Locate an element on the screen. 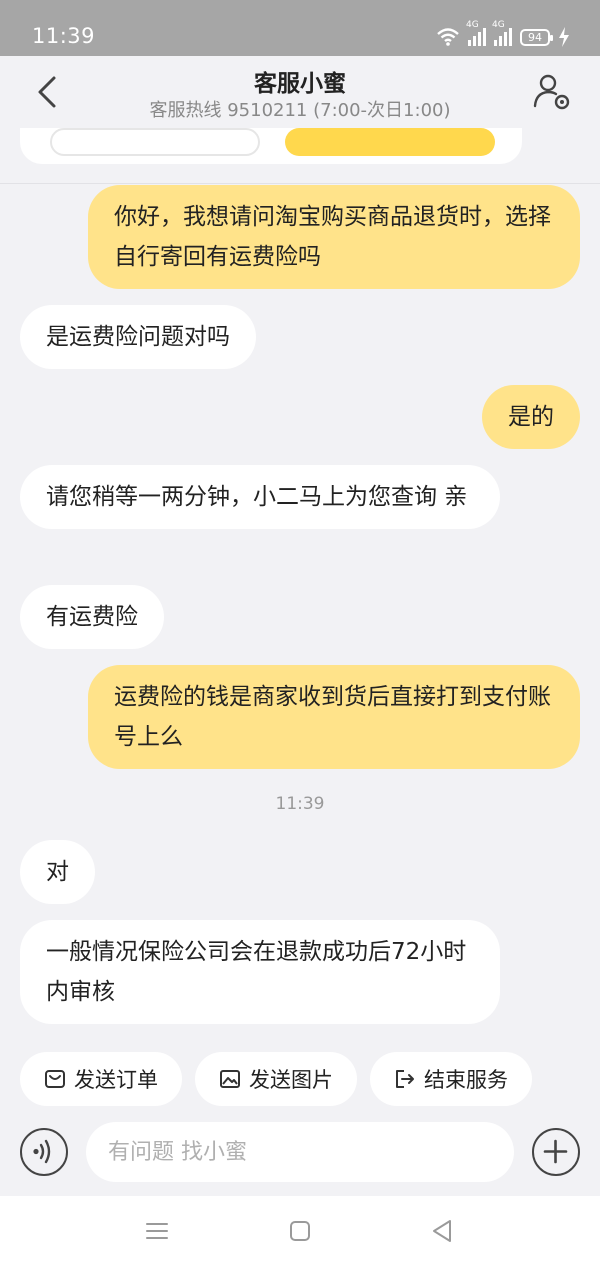  quick-actions: 发送订单 发送图片 结束服务 is located at coordinates (300, 1080).